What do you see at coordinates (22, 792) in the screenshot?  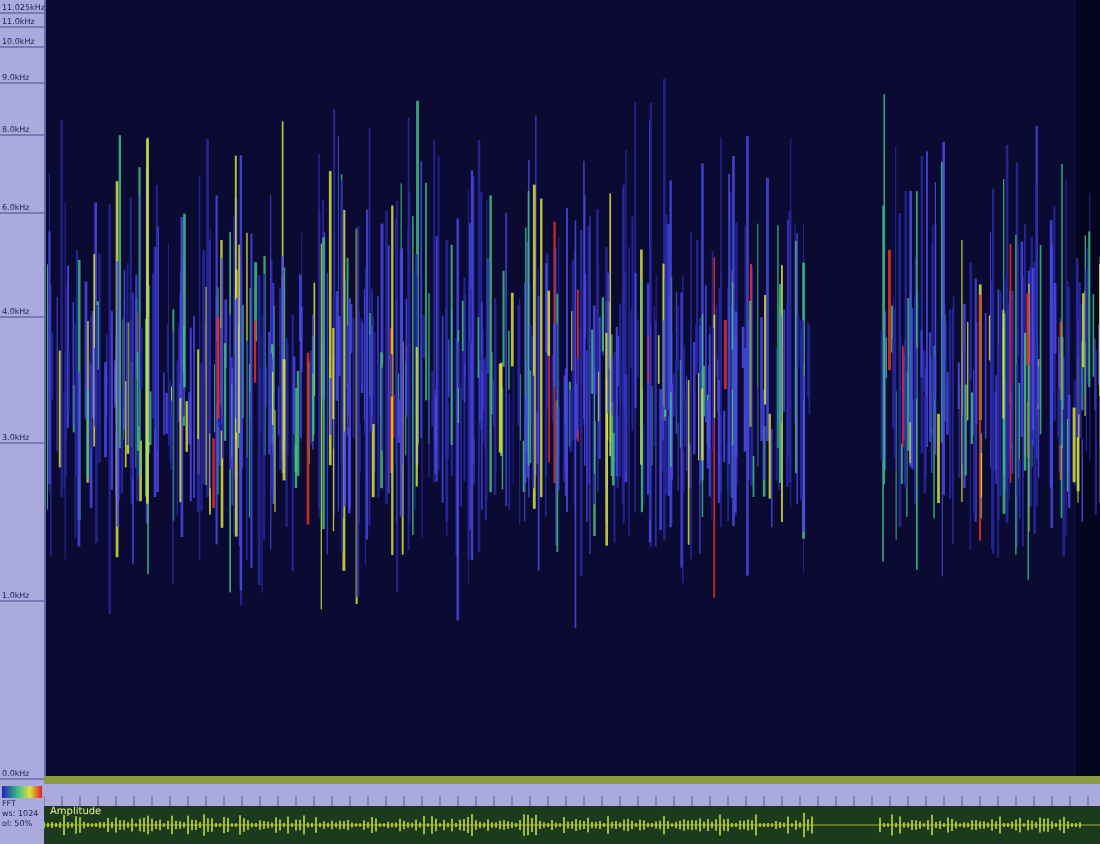 I see `color-scale-icon` at bounding box center [22, 792].